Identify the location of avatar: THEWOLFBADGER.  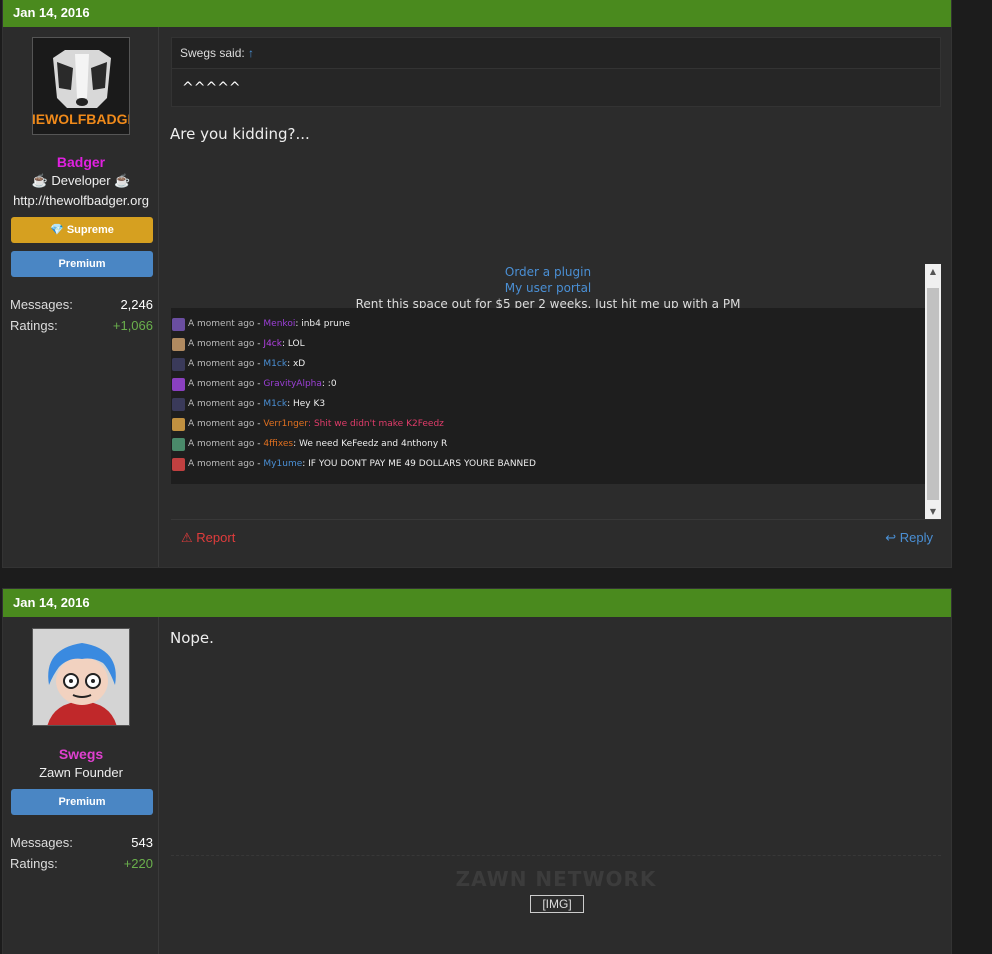
(81, 86).